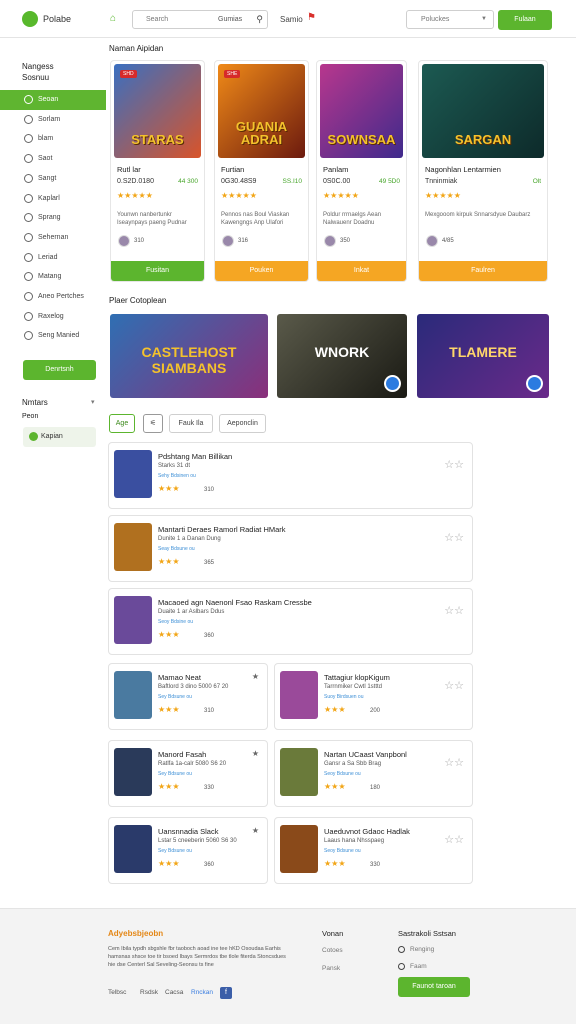 This screenshot has width=576, height=1024. I want to click on footer-link: Telbsc, so click(117, 992).